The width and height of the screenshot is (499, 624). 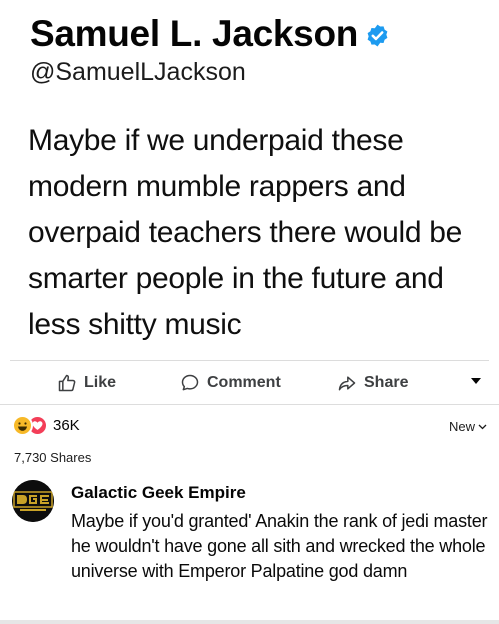 I want to click on comment-bubble-icon, so click(x=190, y=382).